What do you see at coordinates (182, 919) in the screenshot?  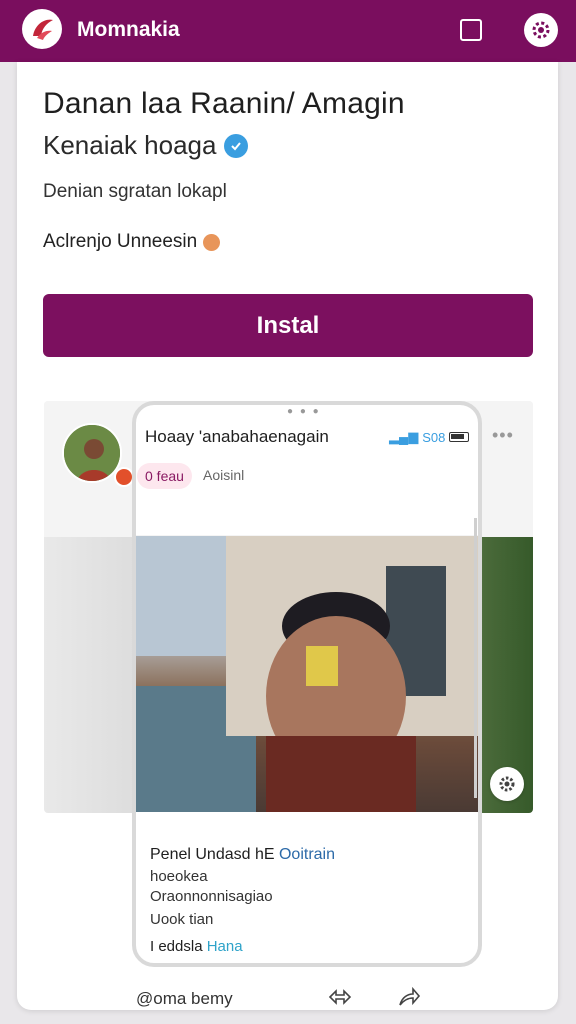 I see `body-line-4: Uook tian` at bounding box center [182, 919].